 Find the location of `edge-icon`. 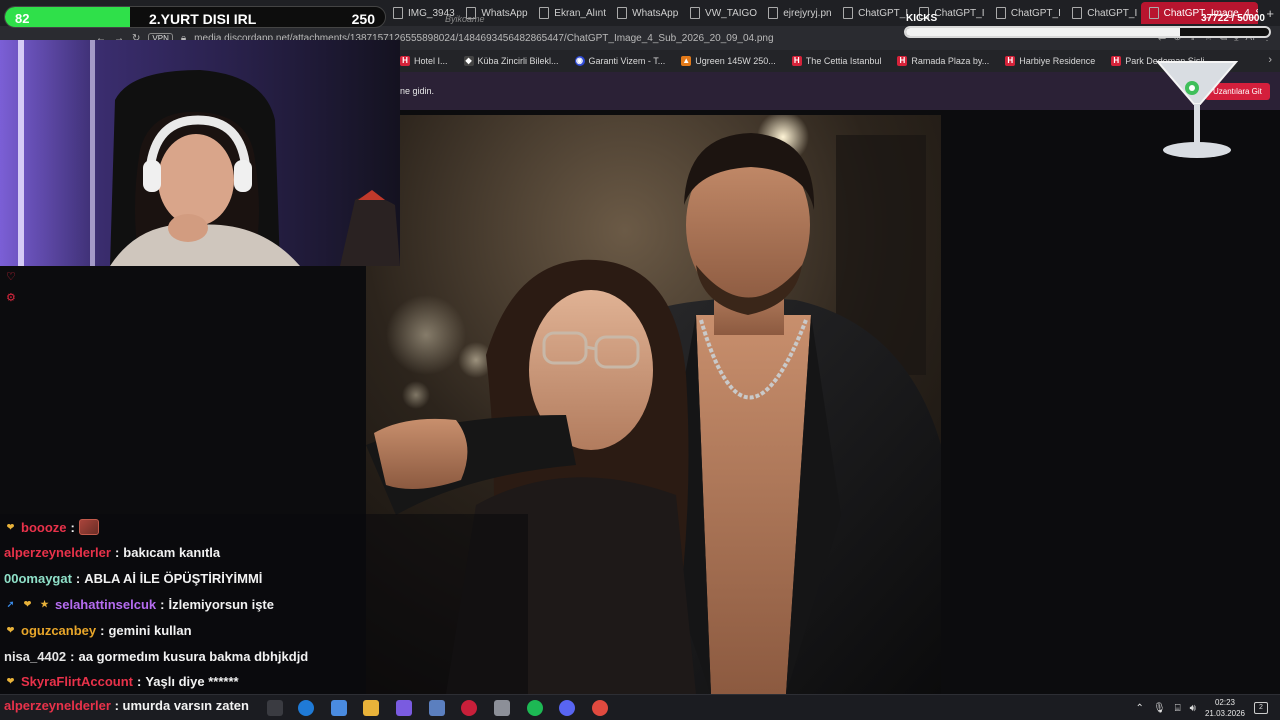

edge-icon is located at coordinates (306, 708).